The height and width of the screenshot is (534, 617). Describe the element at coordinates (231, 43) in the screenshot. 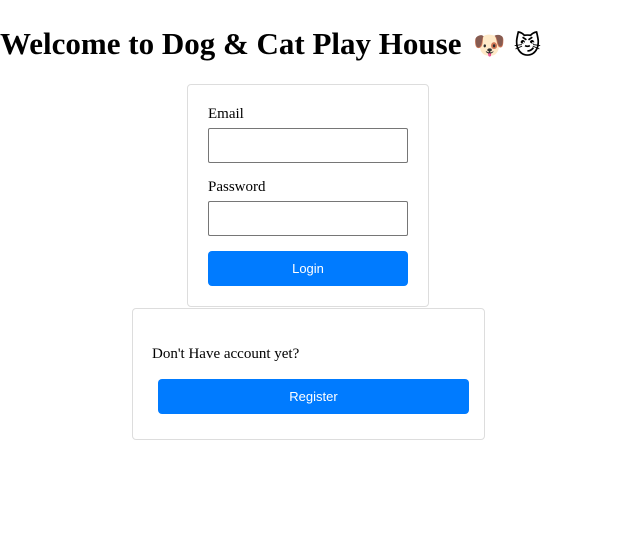

I see `page-title-text: Welcome to Dog & Cat Play House` at that location.